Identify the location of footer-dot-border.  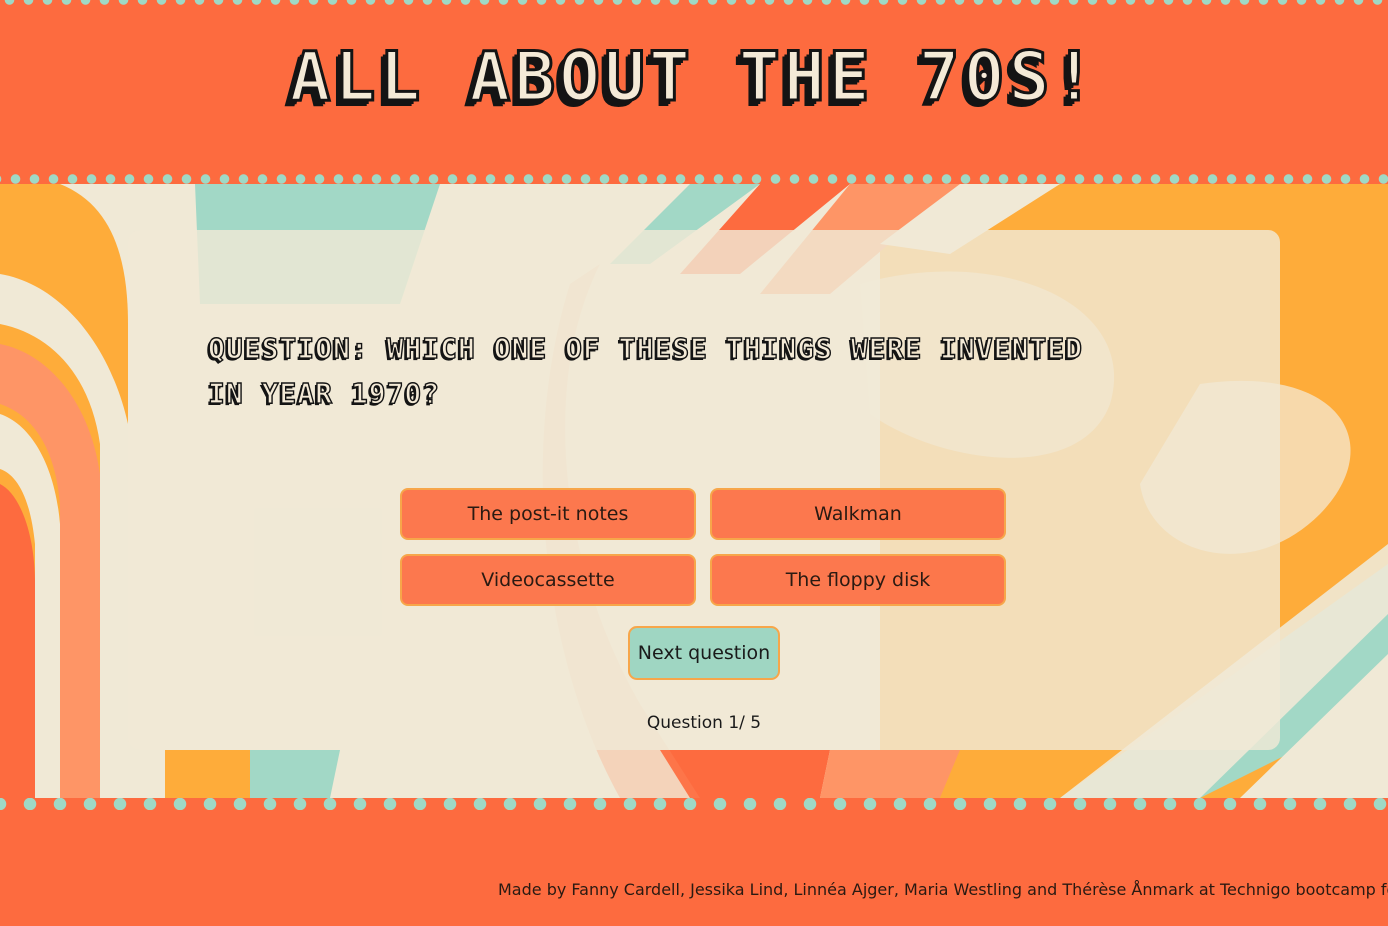
(694, 804).